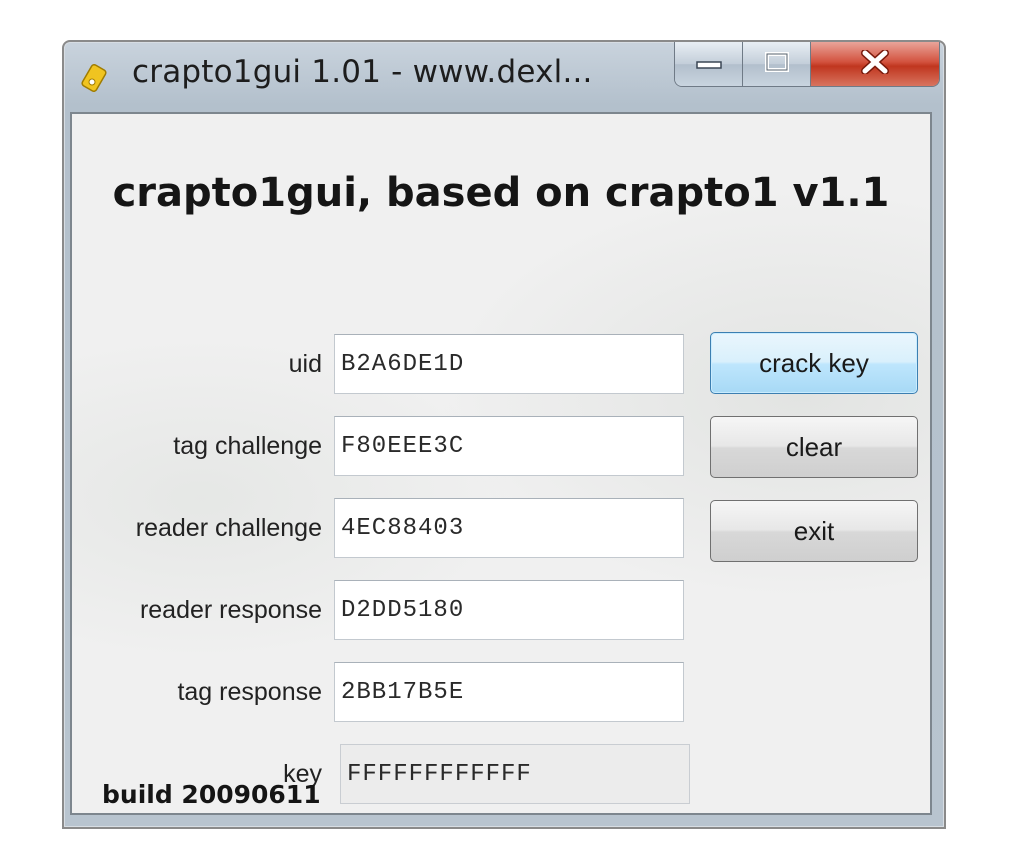  I want to click on exit-button: exit, so click(814, 531).